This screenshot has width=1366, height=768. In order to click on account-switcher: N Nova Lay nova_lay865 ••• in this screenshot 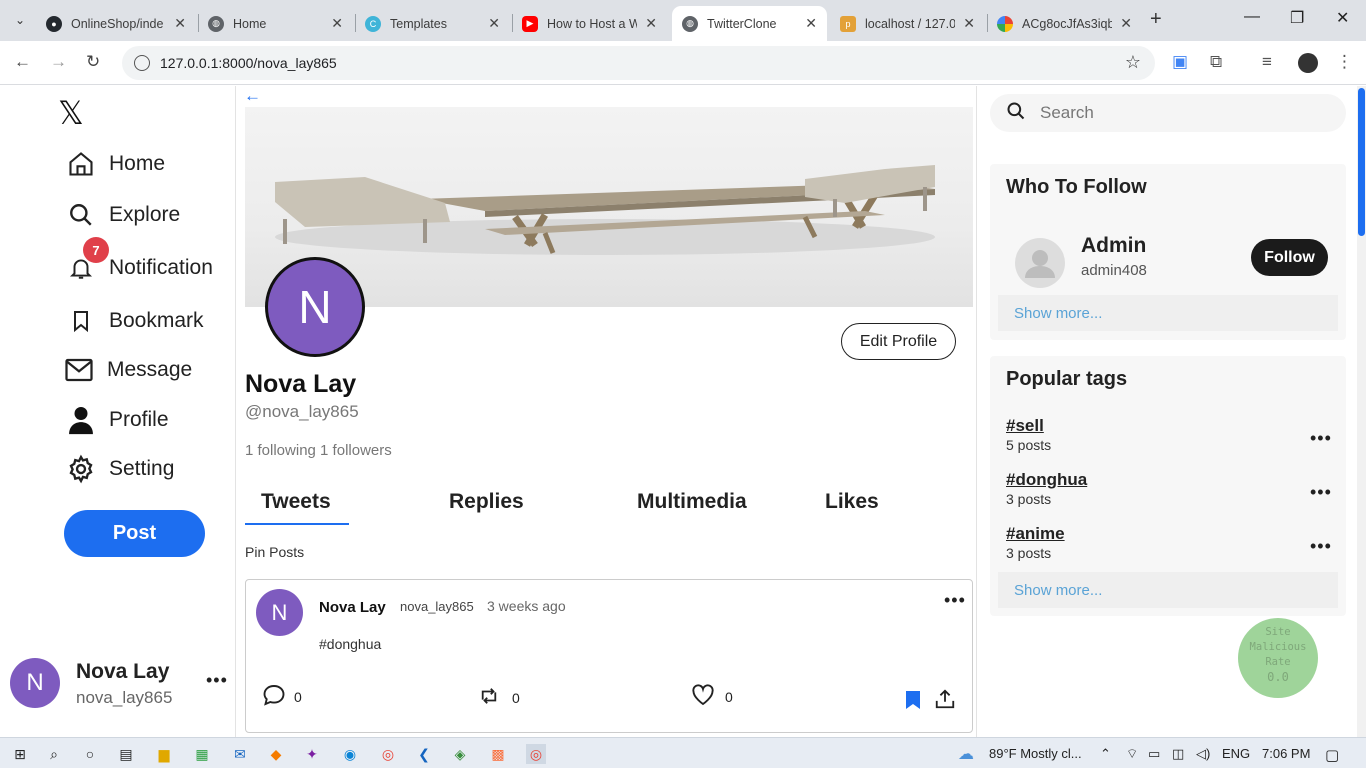, I will do `click(120, 686)`.